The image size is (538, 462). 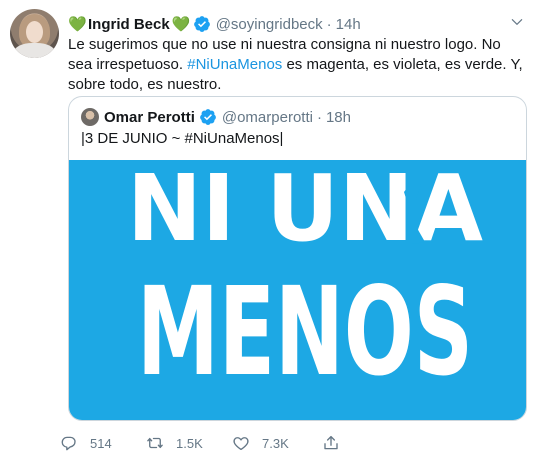 I want to click on retweet-button: 1.5K, so click(x=174, y=443).